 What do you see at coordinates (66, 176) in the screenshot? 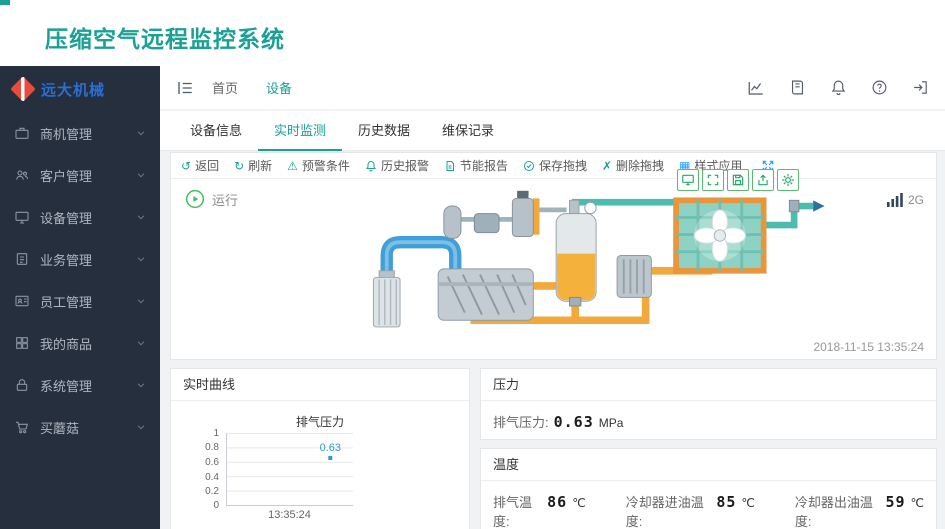
I see `sidebar-item-label: 客户管理` at bounding box center [66, 176].